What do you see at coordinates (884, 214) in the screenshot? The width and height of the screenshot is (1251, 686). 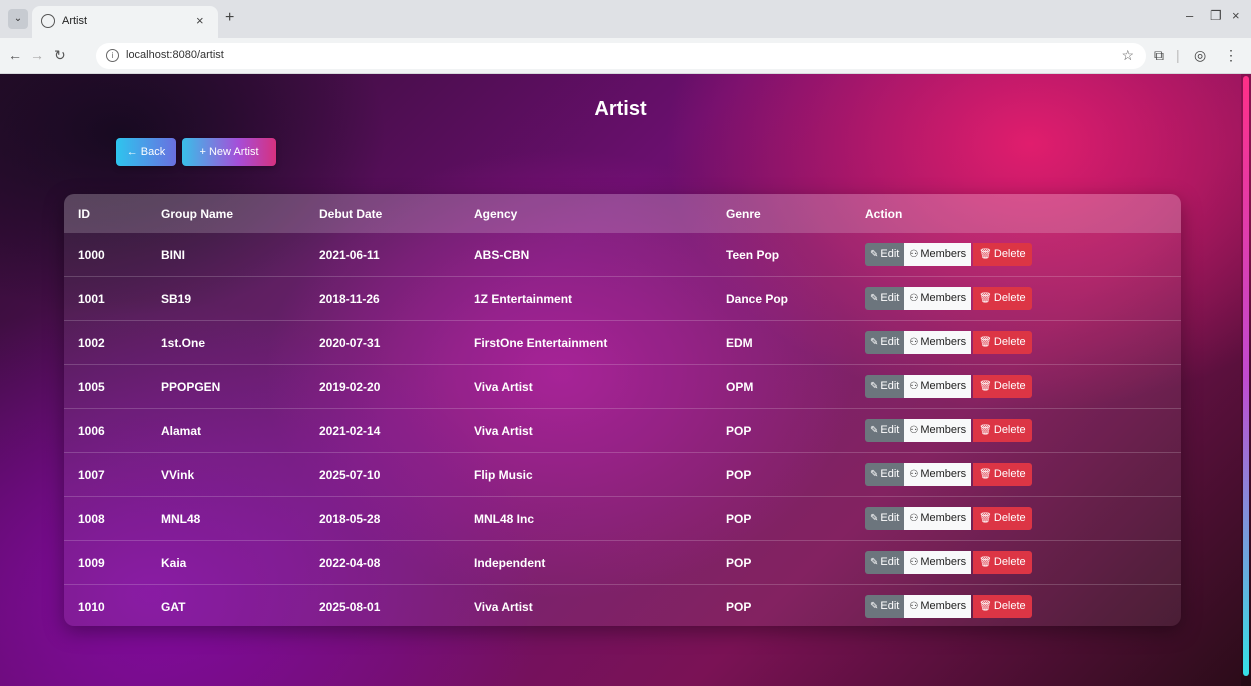 I see `header-action: Action` at bounding box center [884, 214].